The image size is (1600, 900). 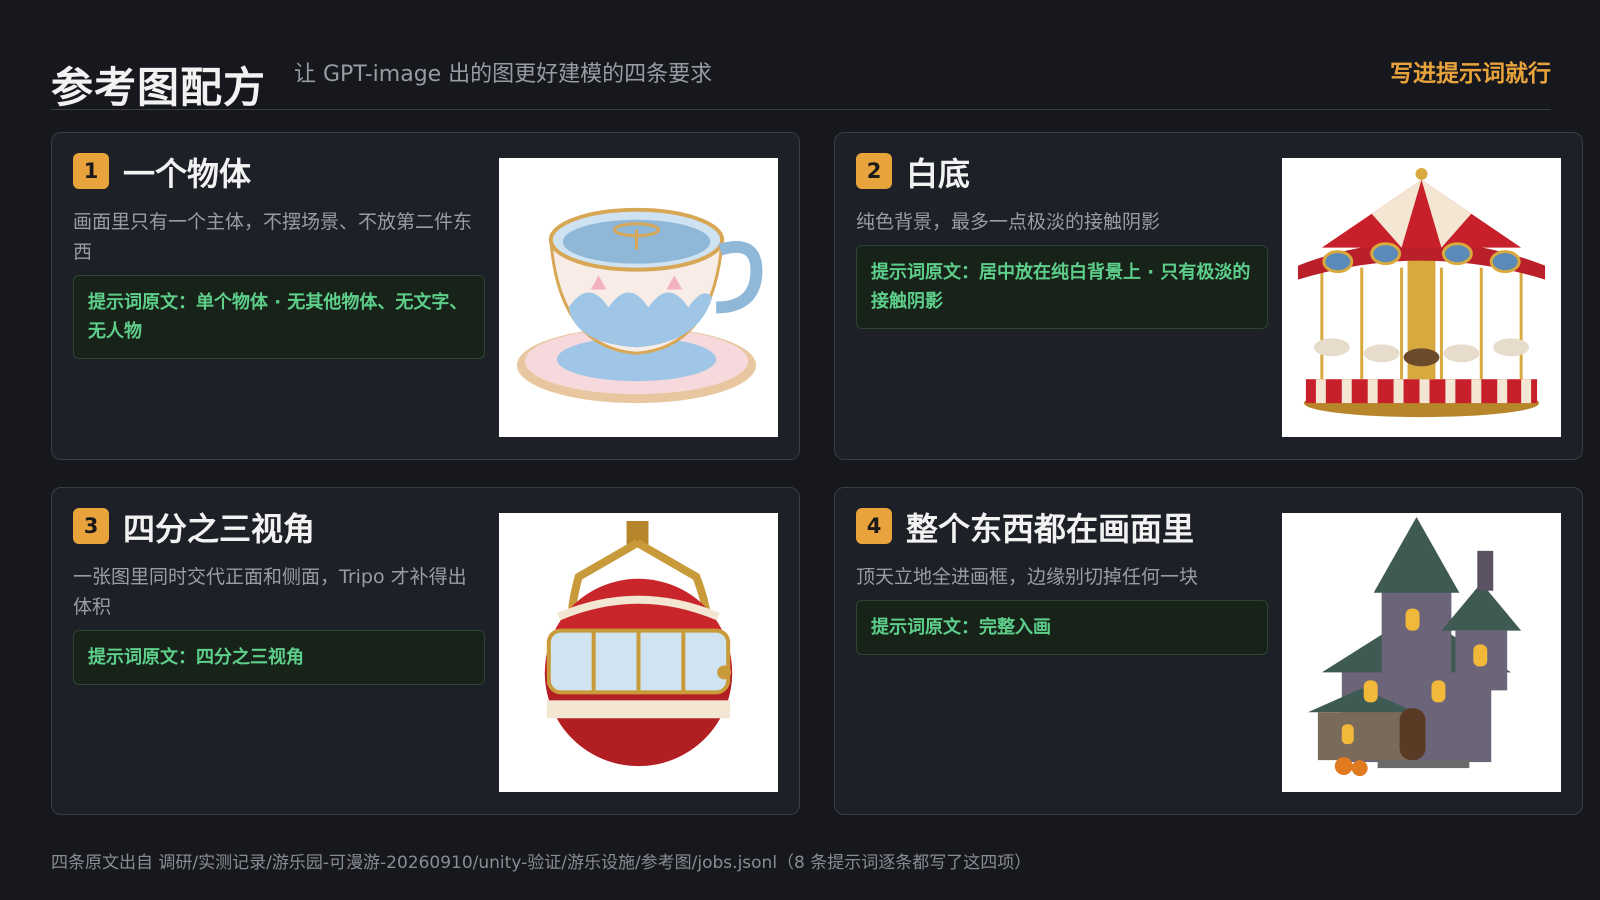 I want to click on carousel-image, so click(x=1421, y=297).